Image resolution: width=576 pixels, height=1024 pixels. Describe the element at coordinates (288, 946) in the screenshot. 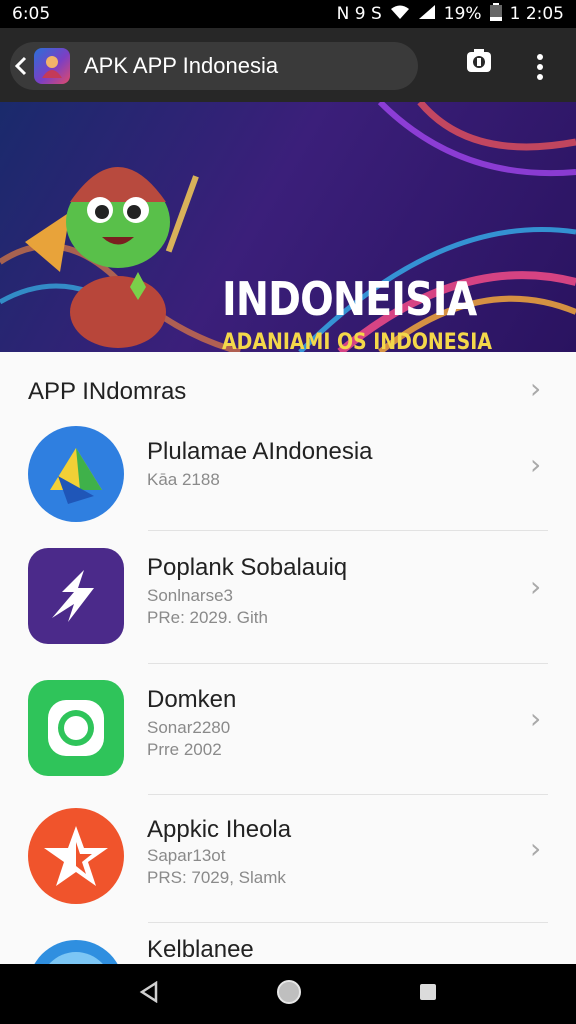

I see `list-item: Kelblanee` at that location.